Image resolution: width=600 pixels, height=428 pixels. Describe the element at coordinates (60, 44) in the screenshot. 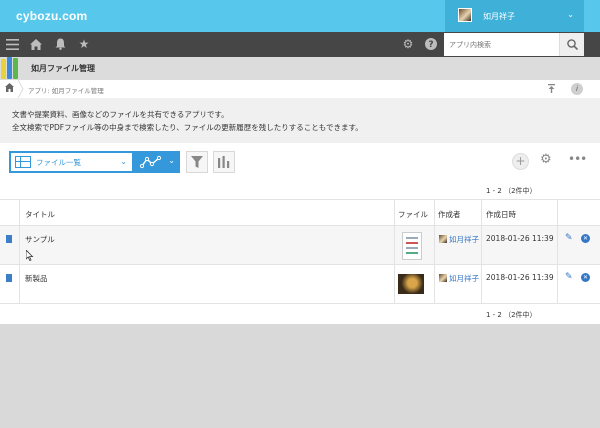

I see `bell-icon` at that location.